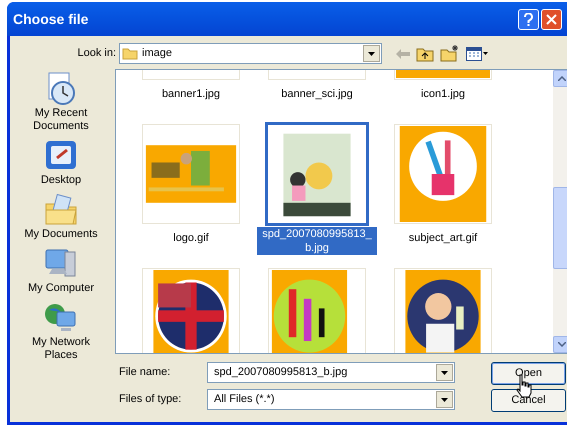 The width and height of the screenshot is (567, 425). I want to click on file-name-field: spd_2007080995813_b.jpg, so click(331, 372).